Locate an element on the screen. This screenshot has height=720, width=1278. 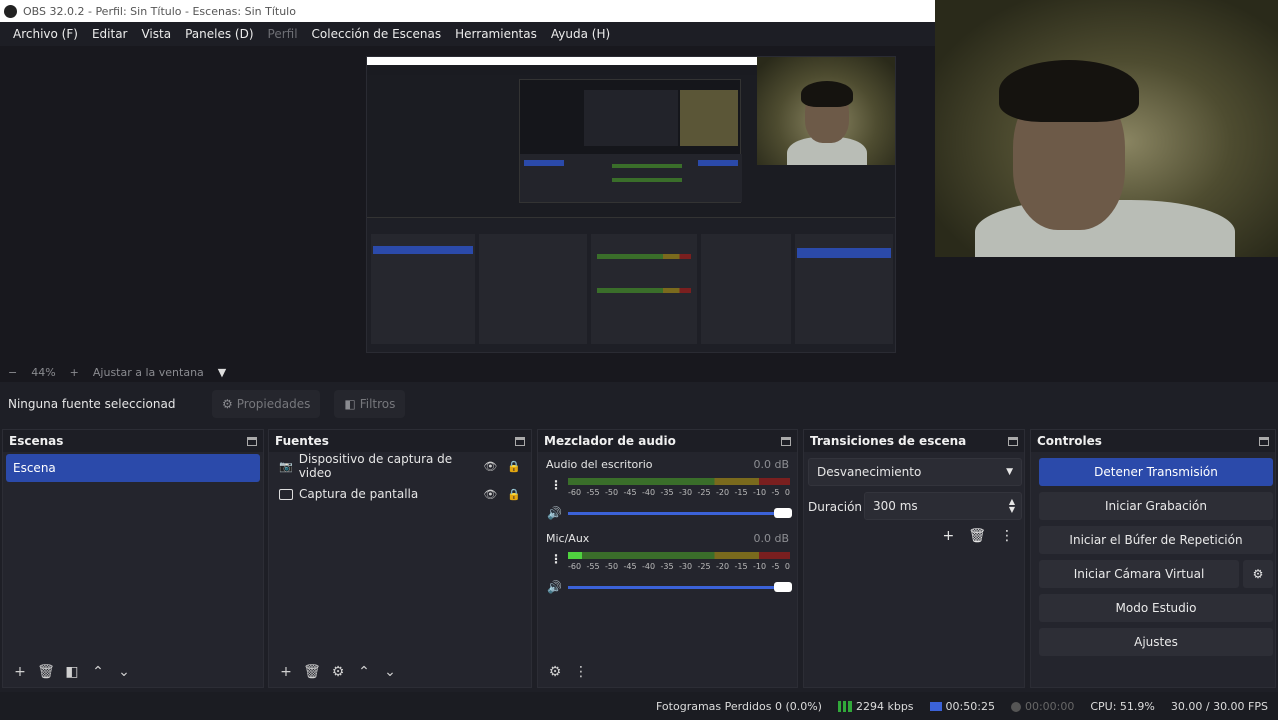
monitor-icon is located at coordinates (286, 494).